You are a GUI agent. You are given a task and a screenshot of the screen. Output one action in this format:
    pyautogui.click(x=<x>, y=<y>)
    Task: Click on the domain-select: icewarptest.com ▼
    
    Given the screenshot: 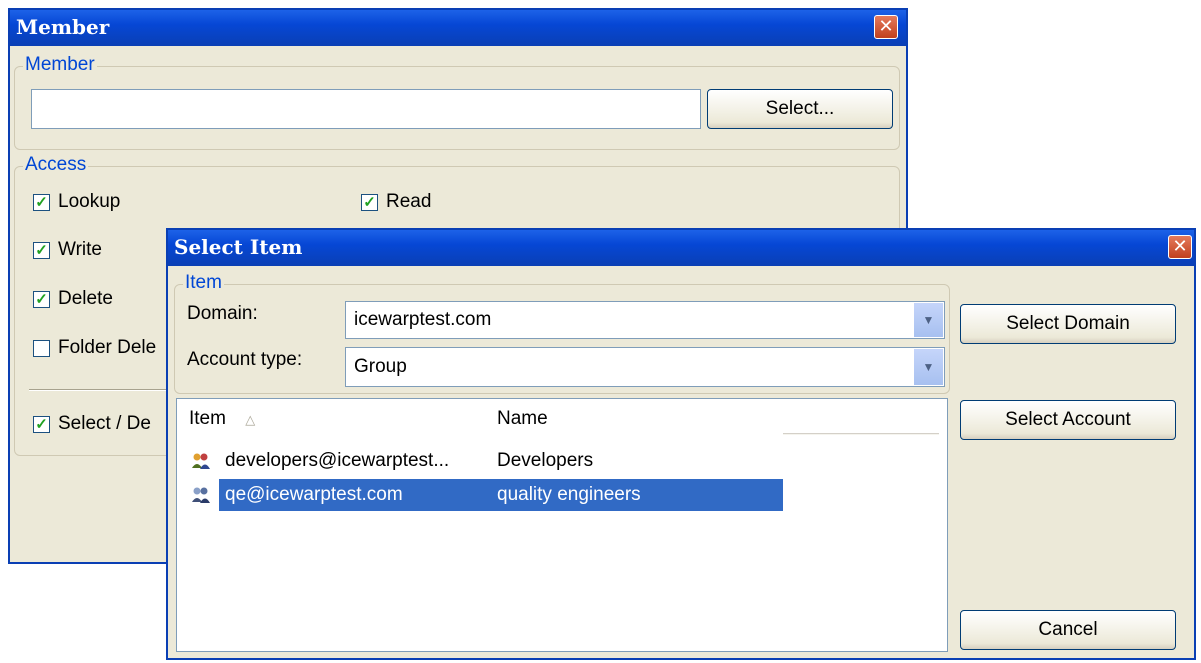 What is the action you would take?
    pyautogui.click(x=645, y=320)
    